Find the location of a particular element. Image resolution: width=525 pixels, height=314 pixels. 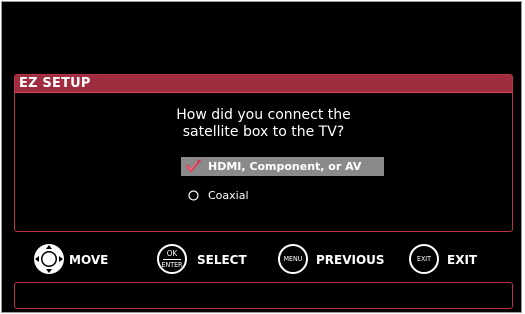

info-bar is located at coordinates (263, 295).